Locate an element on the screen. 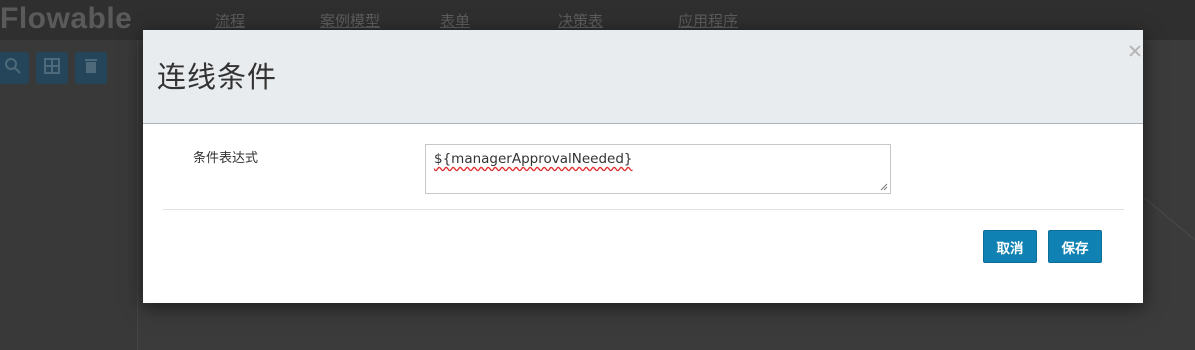  editor-toolbar is located at coordinates (57, 68).